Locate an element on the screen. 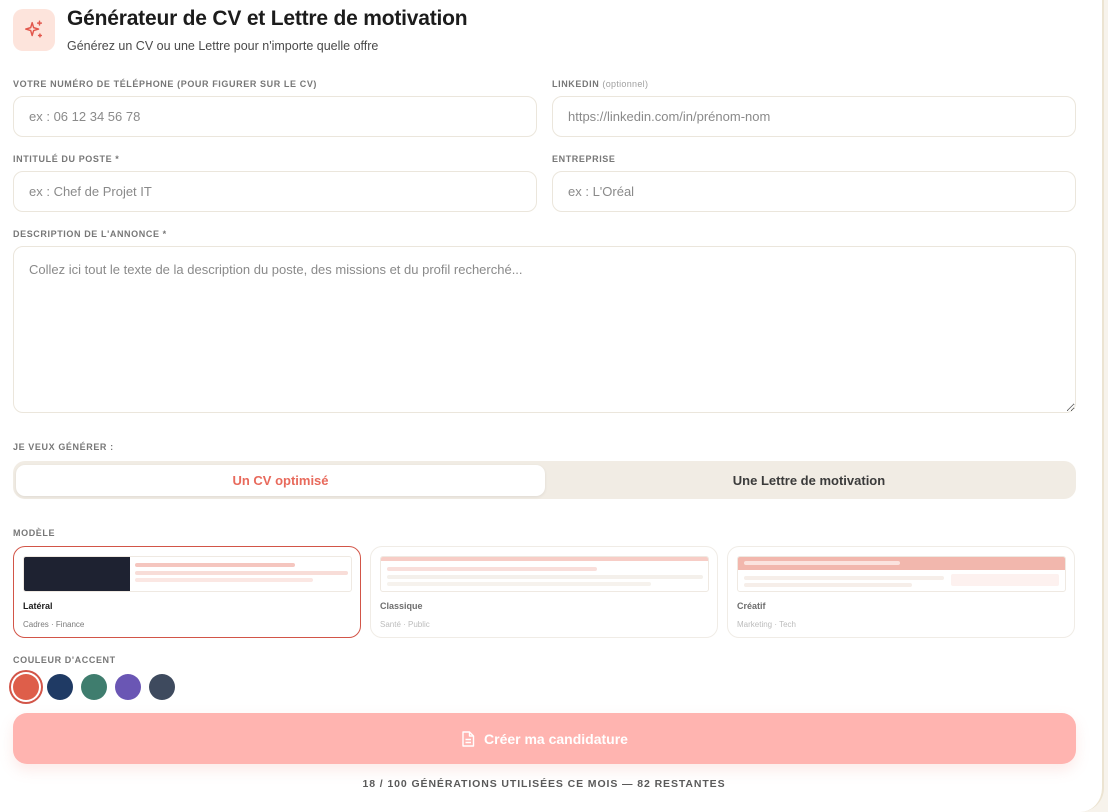 The image size is (1108, 812). template-tags: Santé · Public is located at coordinates (405, 624).